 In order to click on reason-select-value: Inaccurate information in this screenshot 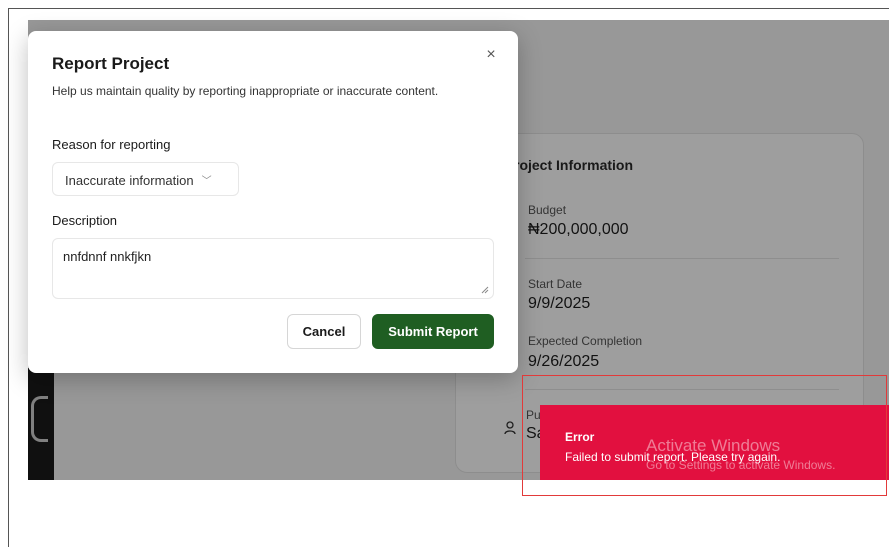, I will do `click(129, 180)`.